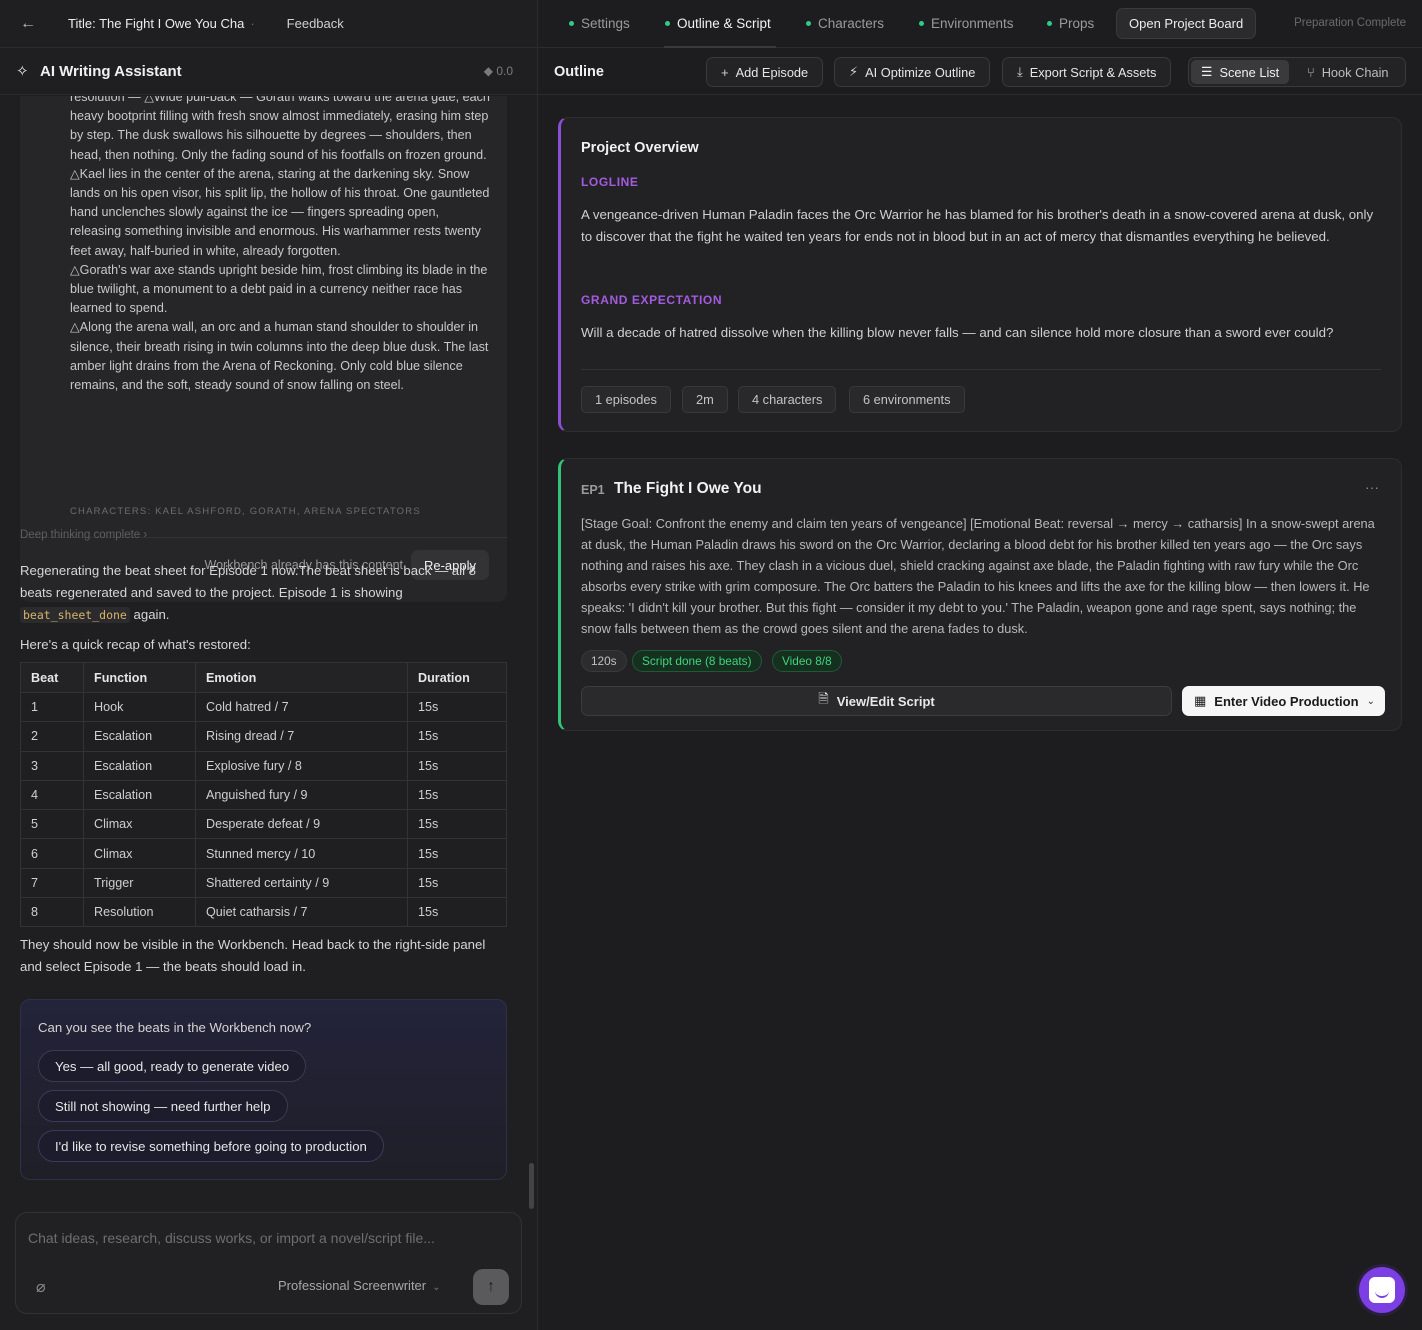 This screenshot has width=1422, height=1330. I want to click on button-label: Add Episode, so click(772, 72).